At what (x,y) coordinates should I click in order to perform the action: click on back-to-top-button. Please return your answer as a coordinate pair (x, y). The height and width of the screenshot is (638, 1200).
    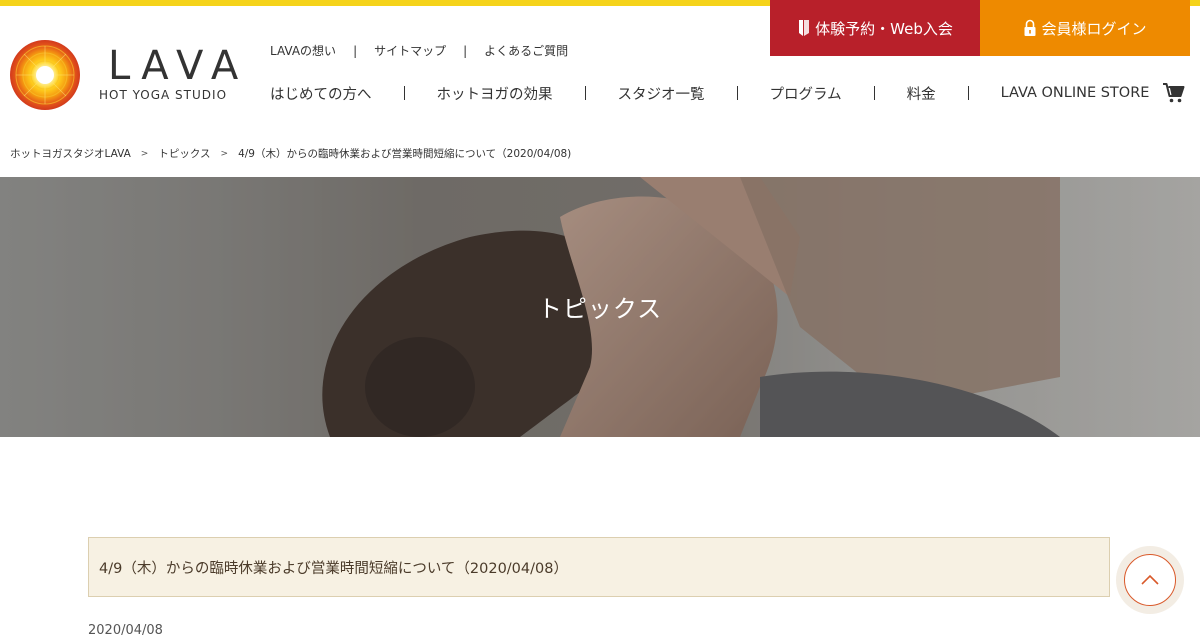
    Looking at the image, I should click on (1150, 580).